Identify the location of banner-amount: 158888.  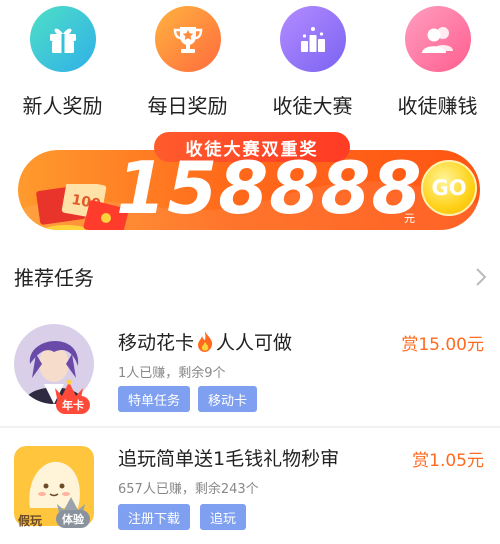
(269, 188).